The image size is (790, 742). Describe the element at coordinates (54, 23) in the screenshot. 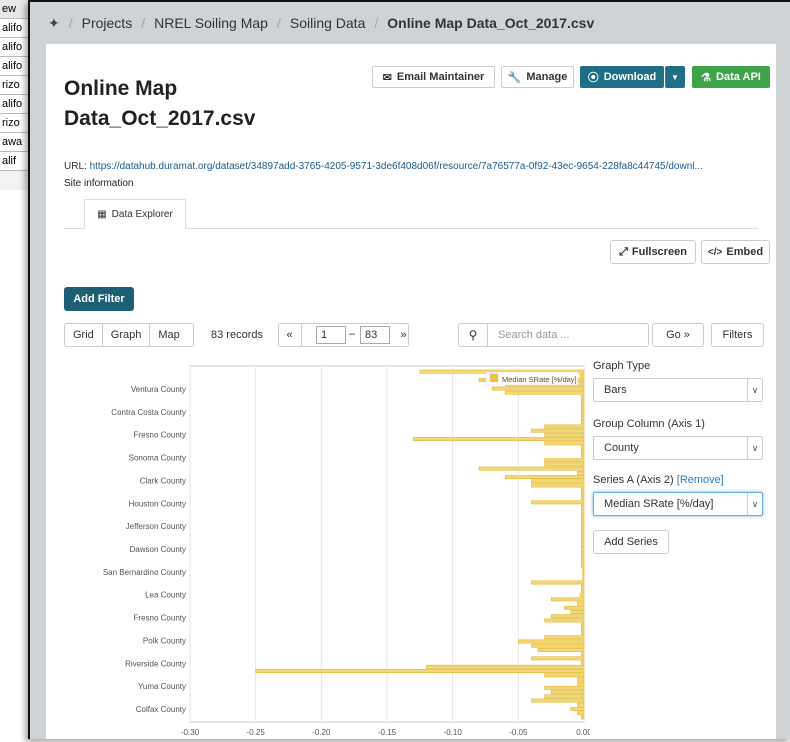

I see `home-icon: ✦` at that location.